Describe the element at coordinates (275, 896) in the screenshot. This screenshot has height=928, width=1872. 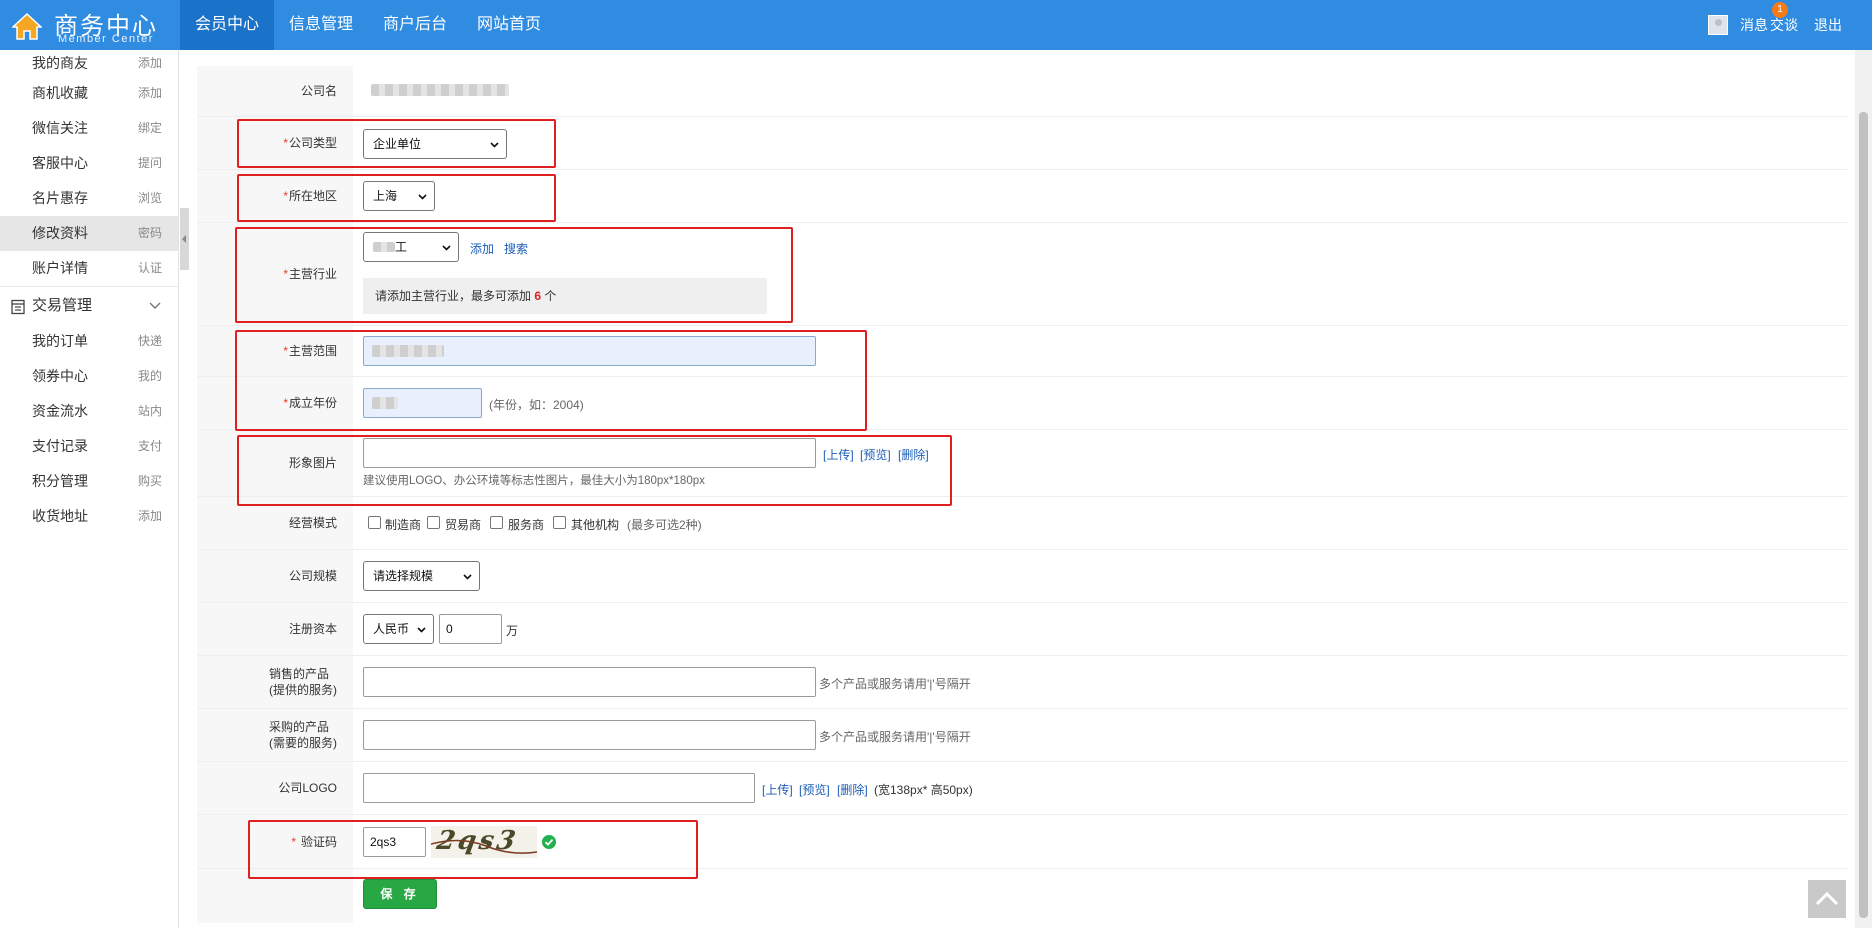
I see `save-row-label` at that location.